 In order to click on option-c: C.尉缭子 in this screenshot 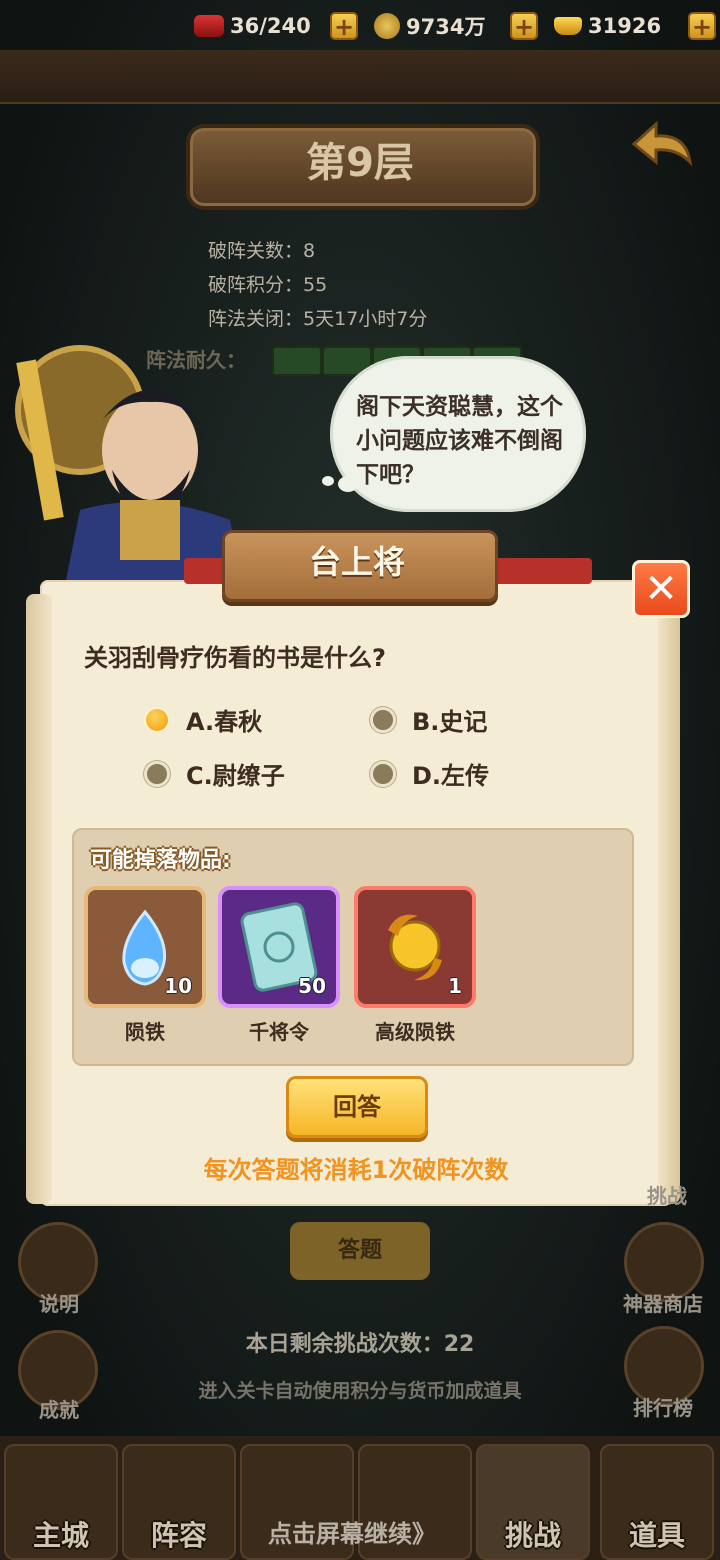, I will do `click(214, 773)`.